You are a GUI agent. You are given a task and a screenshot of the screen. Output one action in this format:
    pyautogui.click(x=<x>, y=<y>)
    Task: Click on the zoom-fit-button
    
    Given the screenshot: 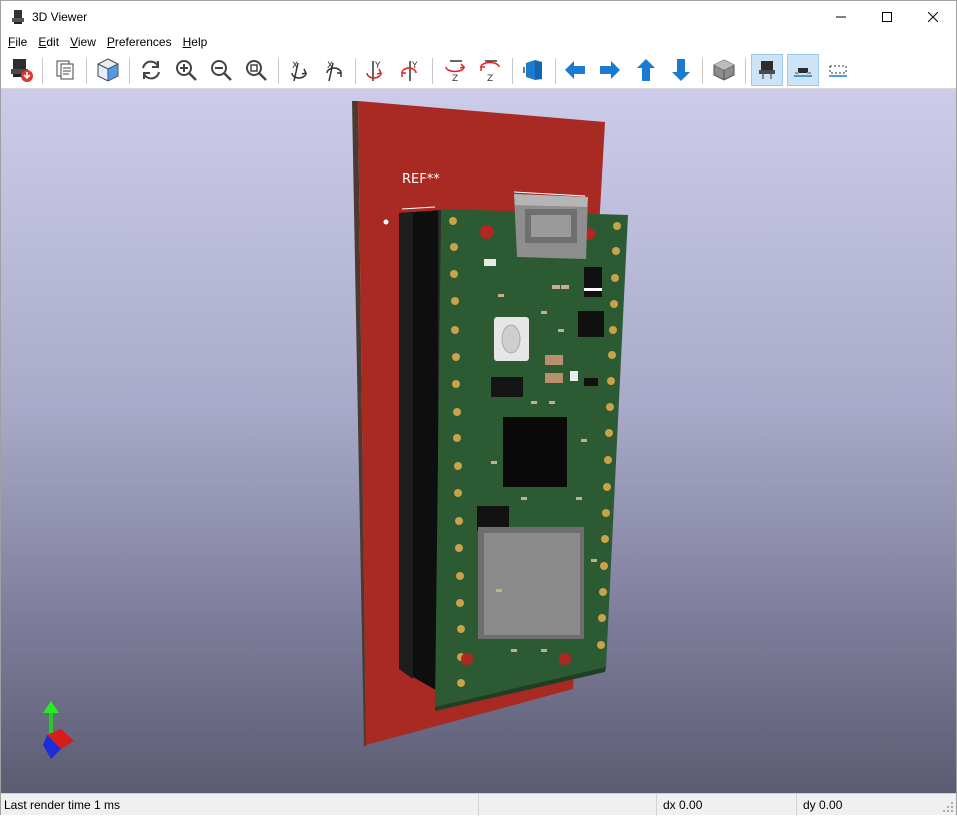 What is the action you would take?
    pyautogui.click(x=256, y=70)
    